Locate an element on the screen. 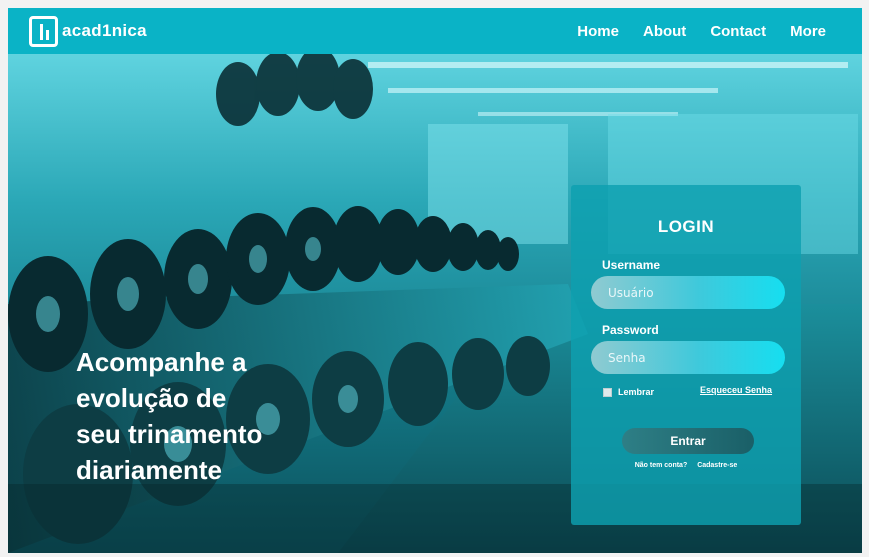 This screenshot has height=557, width=869. nav-about-link: About is located at coordinates (664, 31).